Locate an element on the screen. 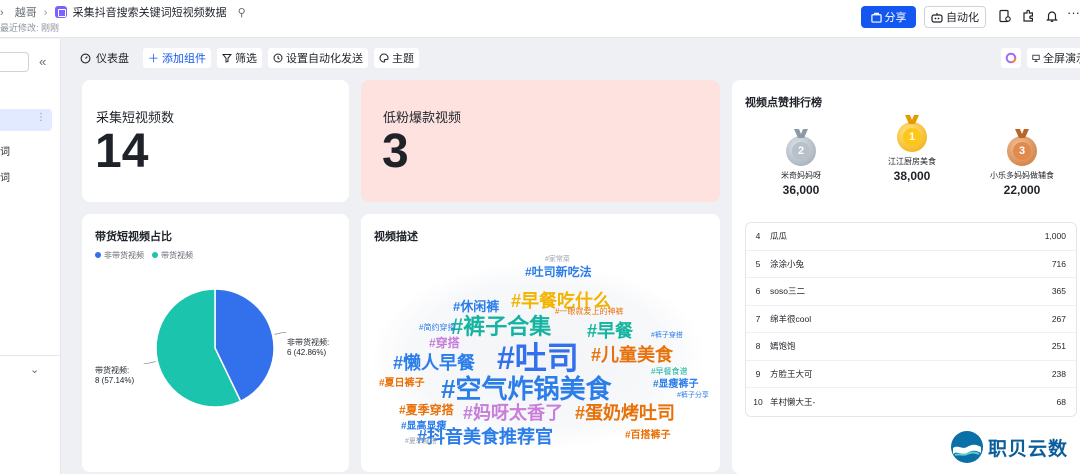 The image size is (1080, 474). ai-icon is located at coordinates (1011, 58).